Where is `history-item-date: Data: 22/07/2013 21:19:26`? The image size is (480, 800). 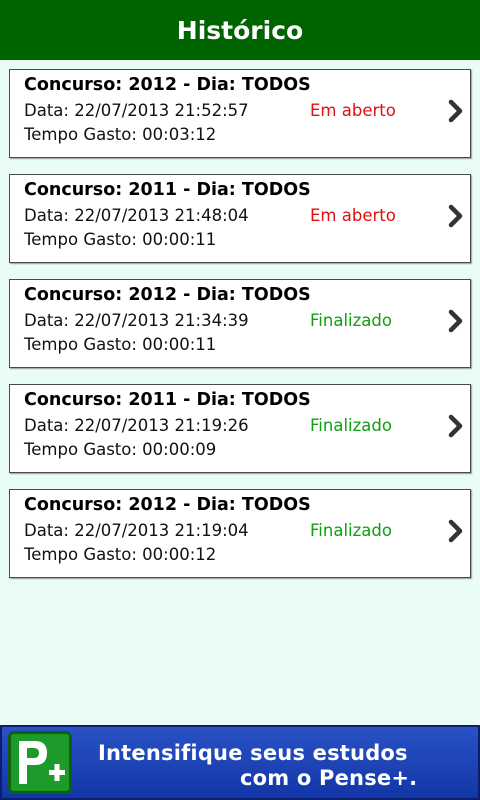
history-item-date: Data: 22/07/2013 21:19:26 is located at coordinates (136, 425).